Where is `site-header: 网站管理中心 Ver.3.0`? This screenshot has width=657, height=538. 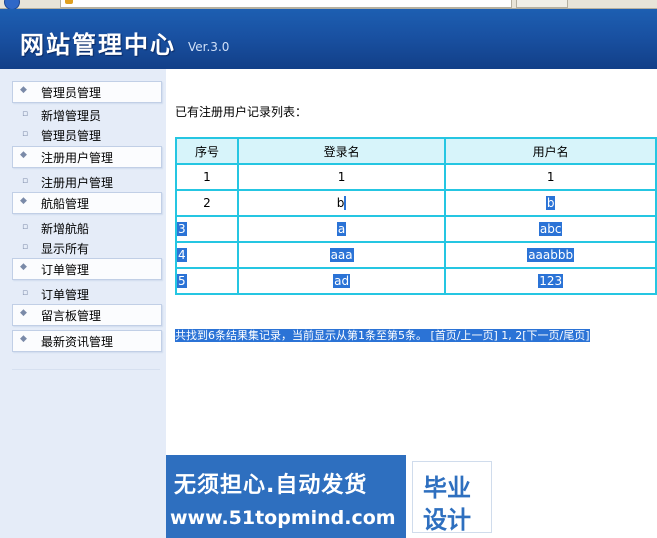
site-header: 网站管理中心 Ver.3.0 is located at coordinates (328, 39).